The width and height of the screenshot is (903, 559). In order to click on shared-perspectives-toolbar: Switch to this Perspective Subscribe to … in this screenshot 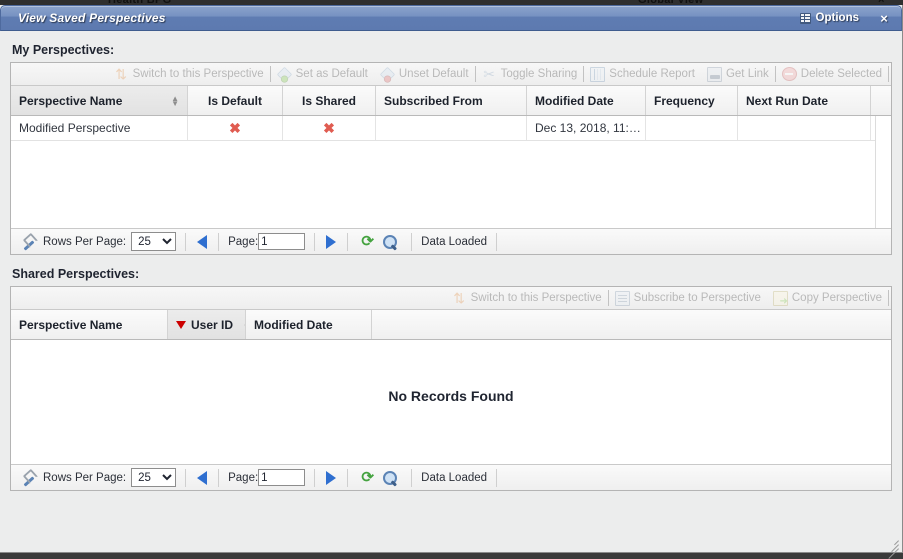, I will do `click(451, 298)`.